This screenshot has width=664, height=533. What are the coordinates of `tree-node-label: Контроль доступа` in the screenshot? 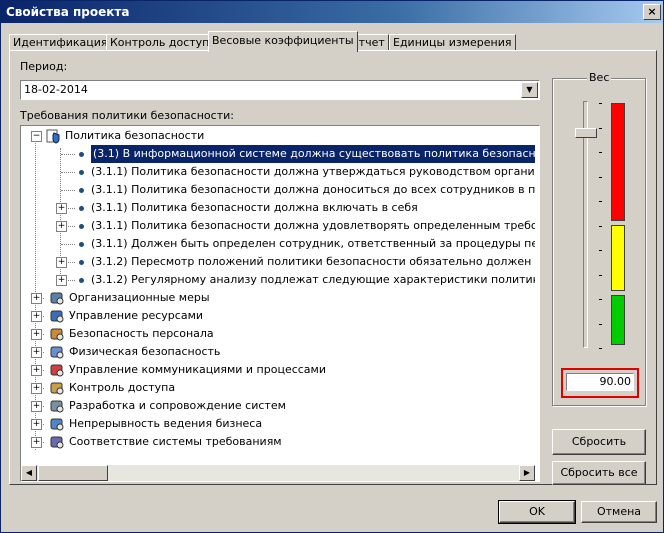 It's located at (122, 387).